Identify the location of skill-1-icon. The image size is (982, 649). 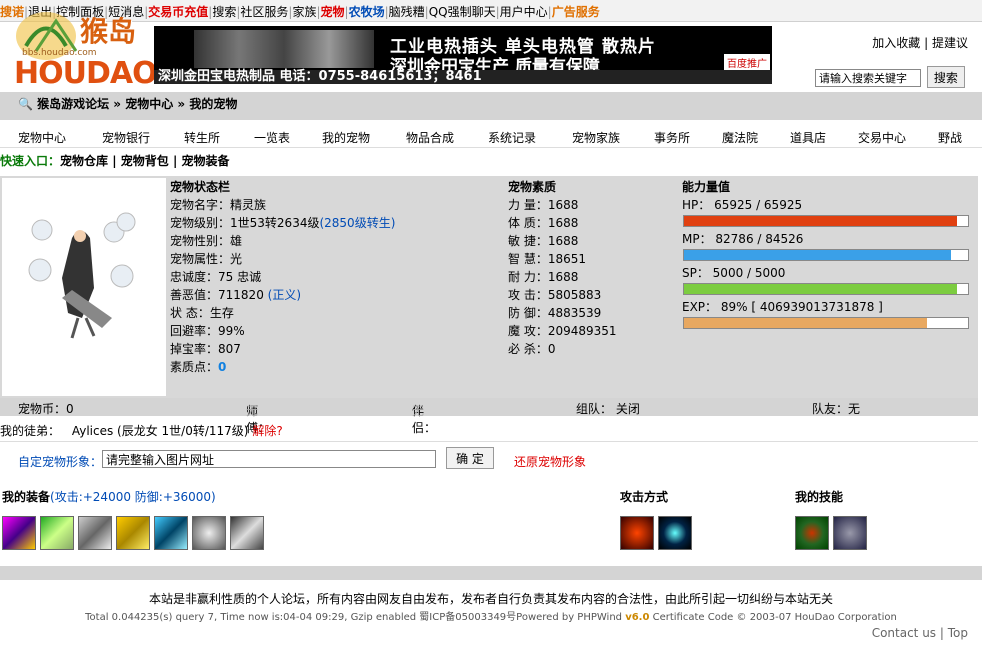
(812, 533).